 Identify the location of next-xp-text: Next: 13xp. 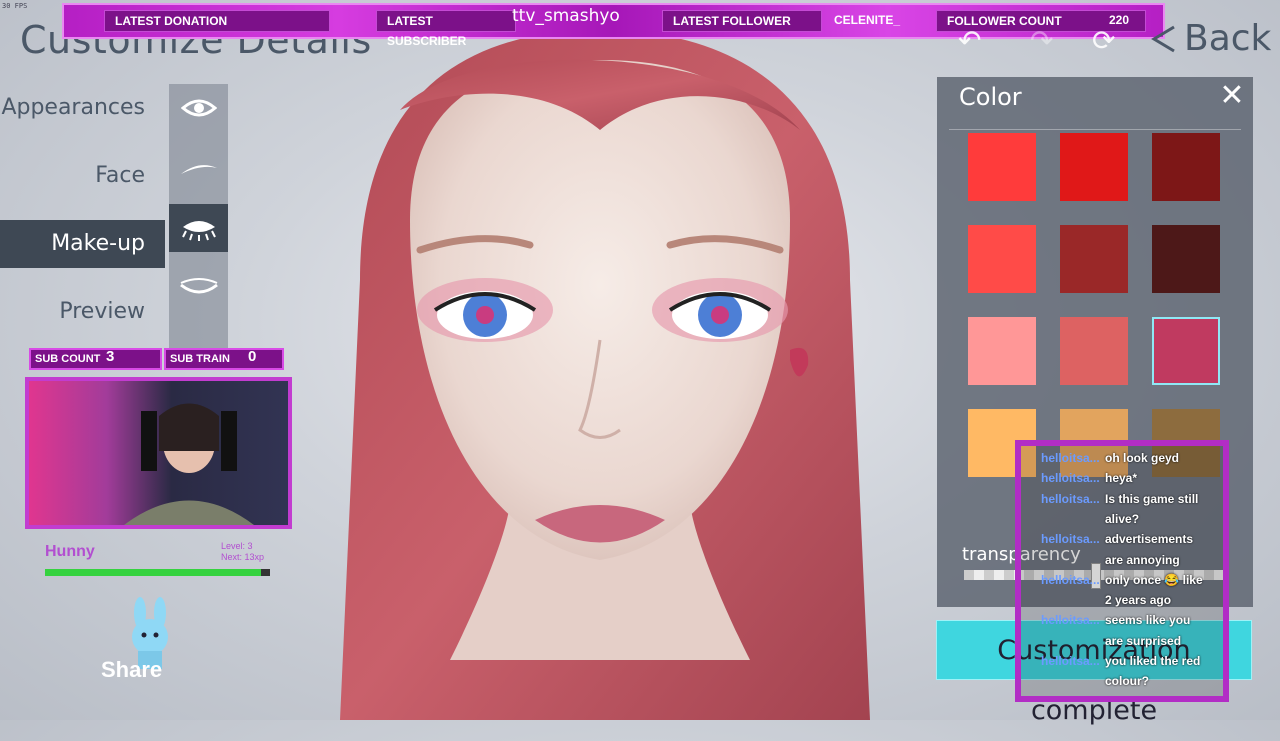
(243, 557).